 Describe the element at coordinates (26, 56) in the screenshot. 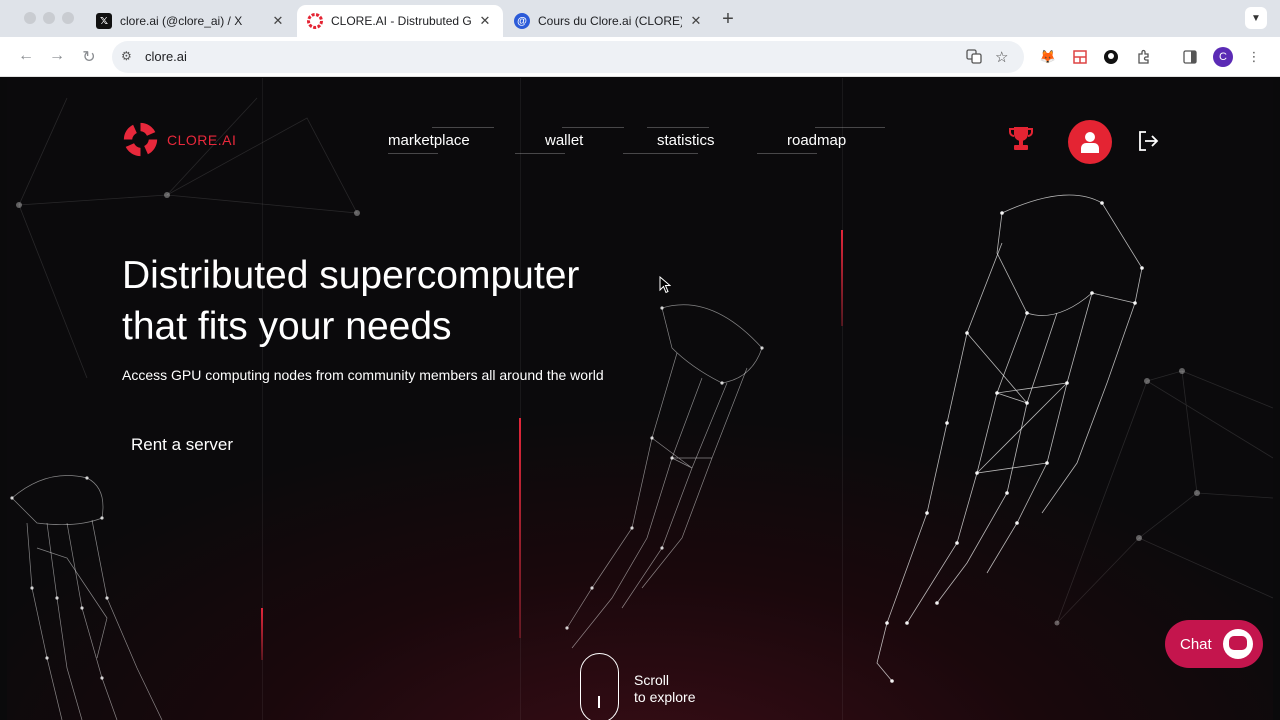

I see `back-arrow-icon: ←` at that location.